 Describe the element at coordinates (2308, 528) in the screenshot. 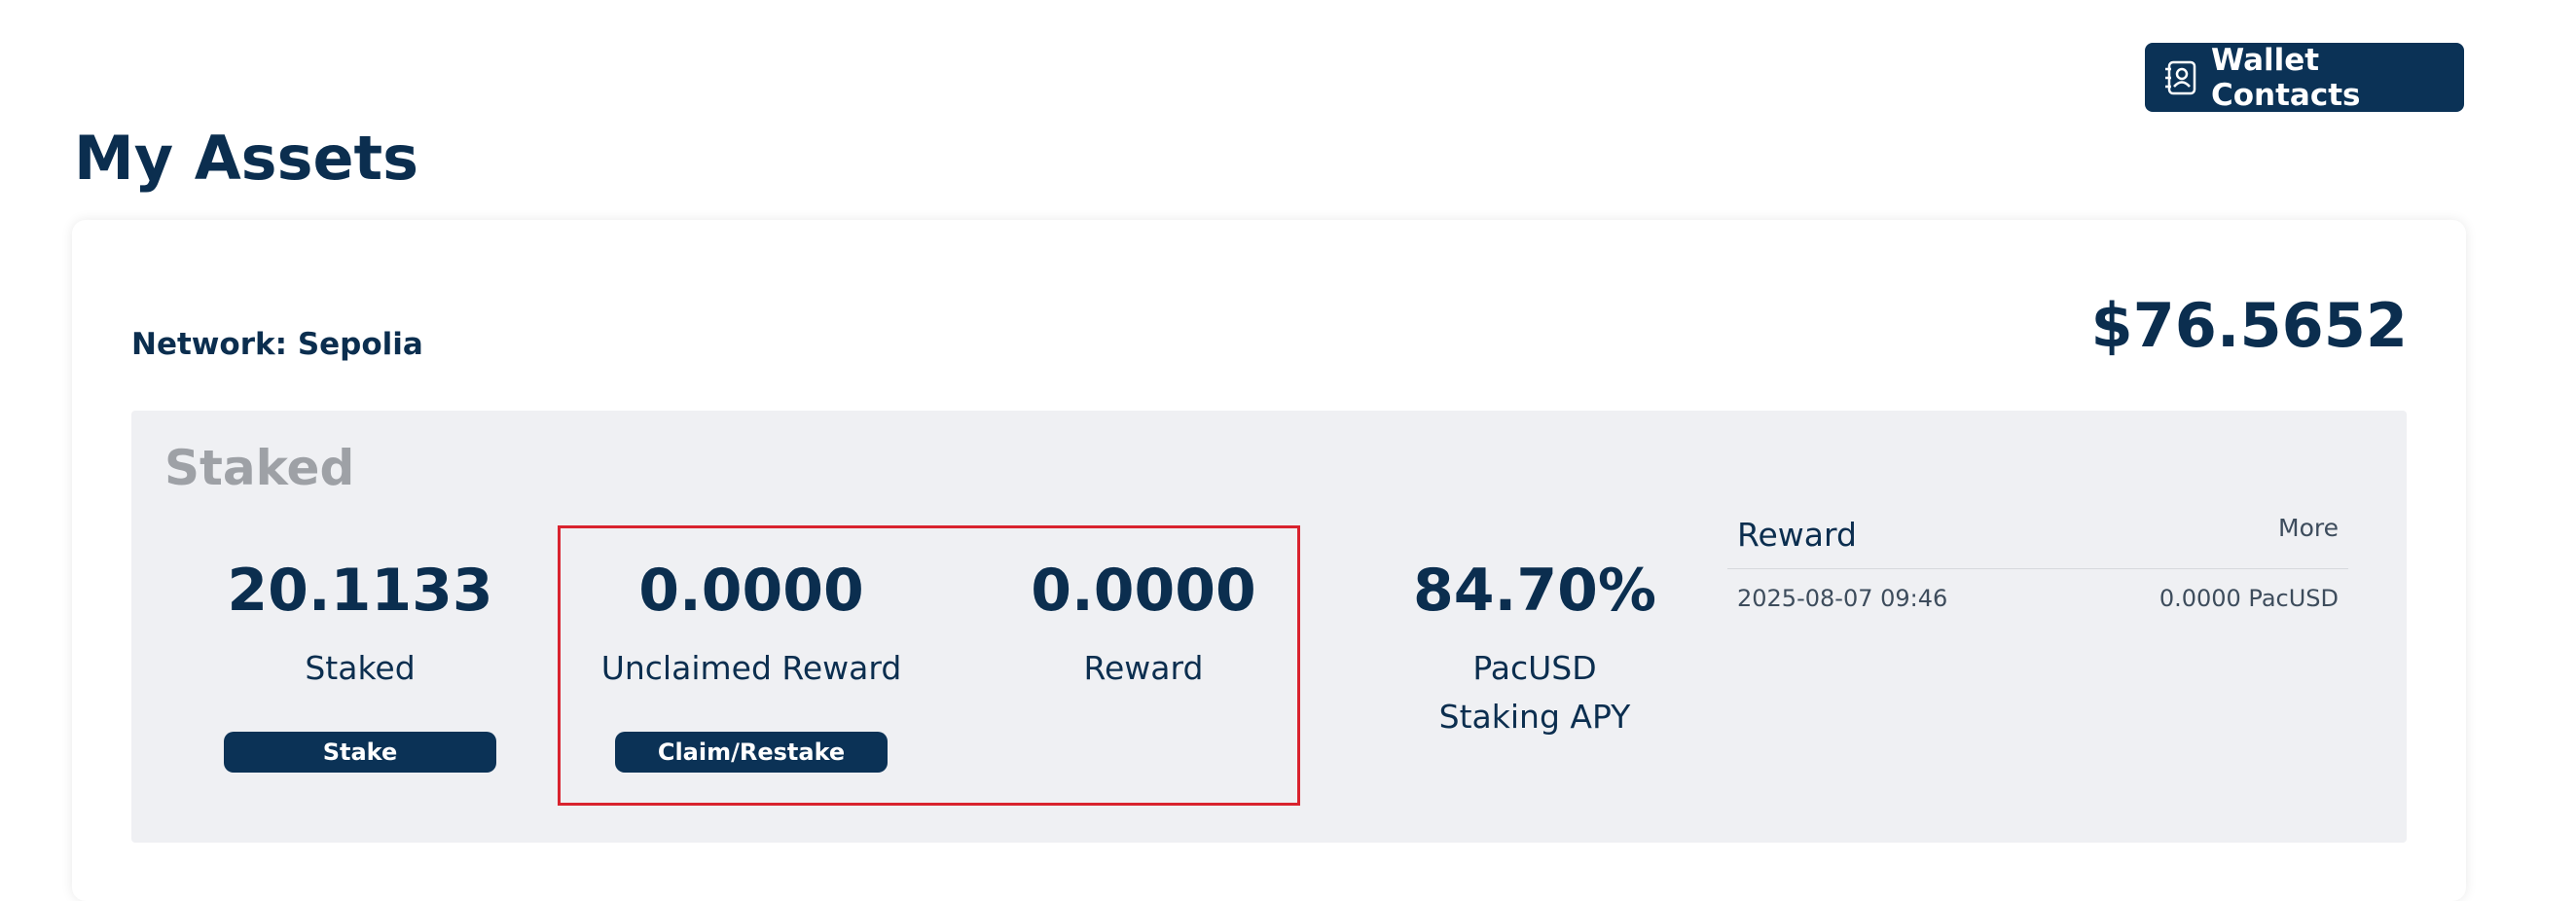

I see `more-link: More` at that location.